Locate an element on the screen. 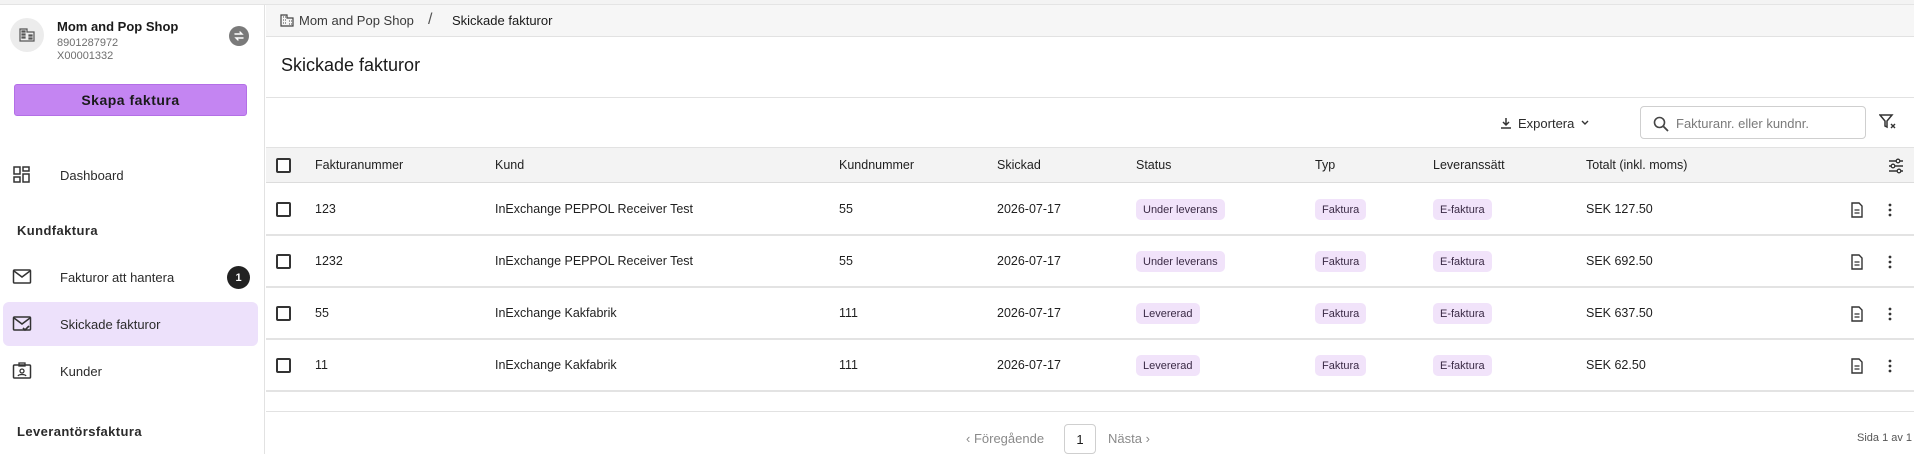 The height and width of the screenshot is (454, 1914). previous-page-button: ‹ Föregående is located at coordinates (1005, 438).